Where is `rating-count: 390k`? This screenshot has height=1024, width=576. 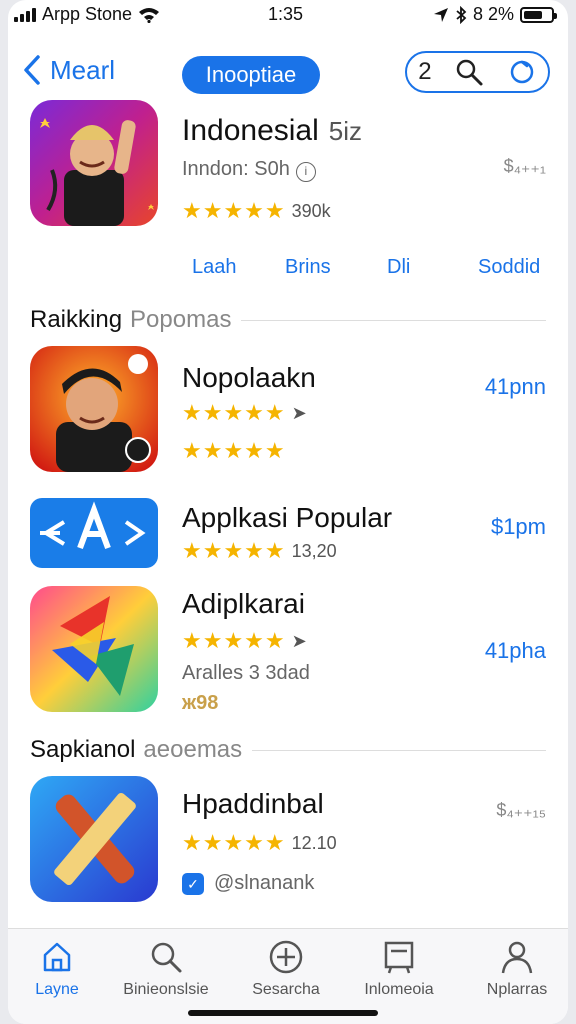 rating-count: 390k is located at coordinates (311, 210).